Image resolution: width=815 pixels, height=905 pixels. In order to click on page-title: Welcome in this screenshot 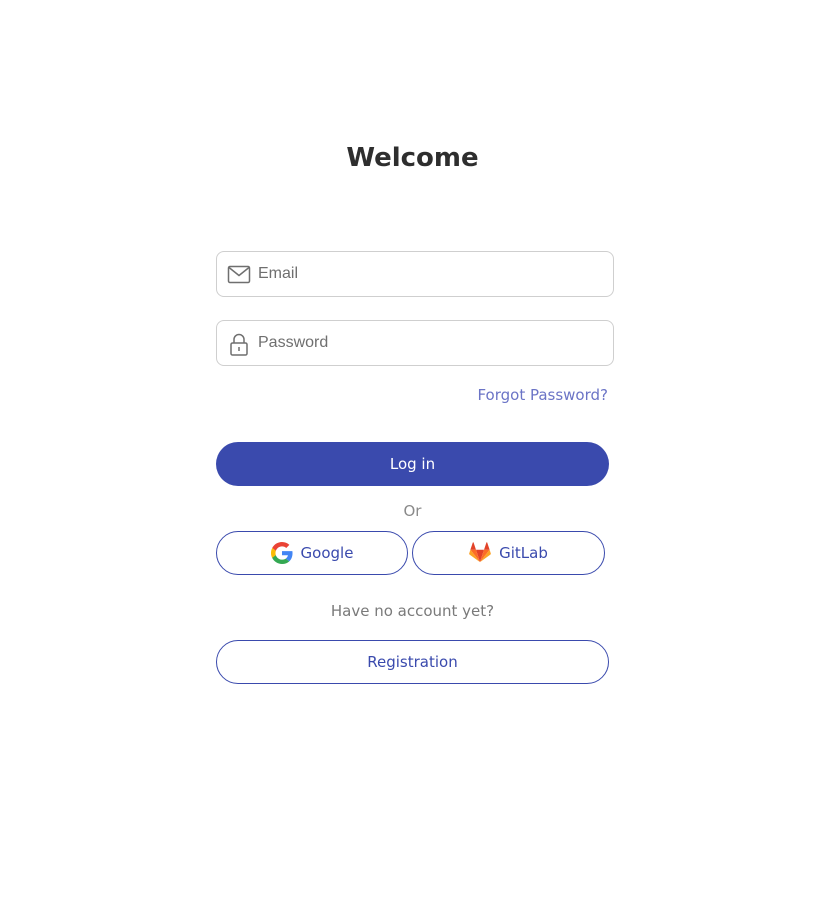, I will do `click(412, 158)`.